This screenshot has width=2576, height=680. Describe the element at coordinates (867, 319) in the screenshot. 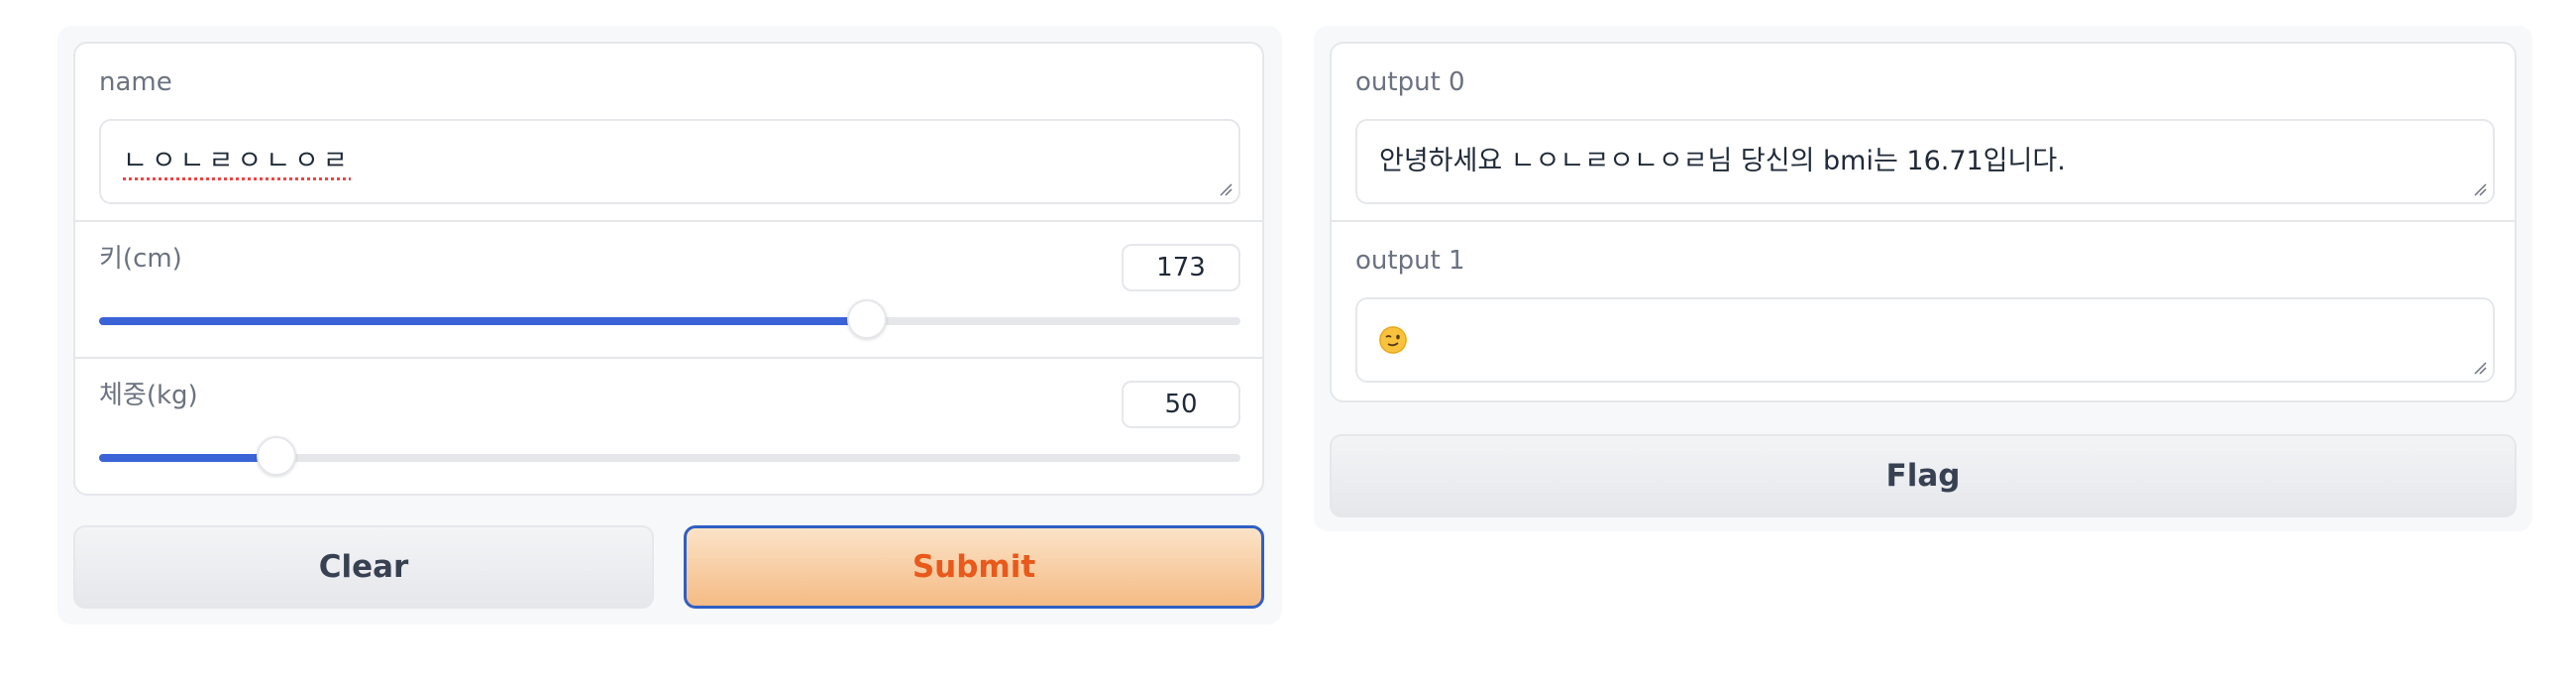

I see `height-slider-thumb` at that location.